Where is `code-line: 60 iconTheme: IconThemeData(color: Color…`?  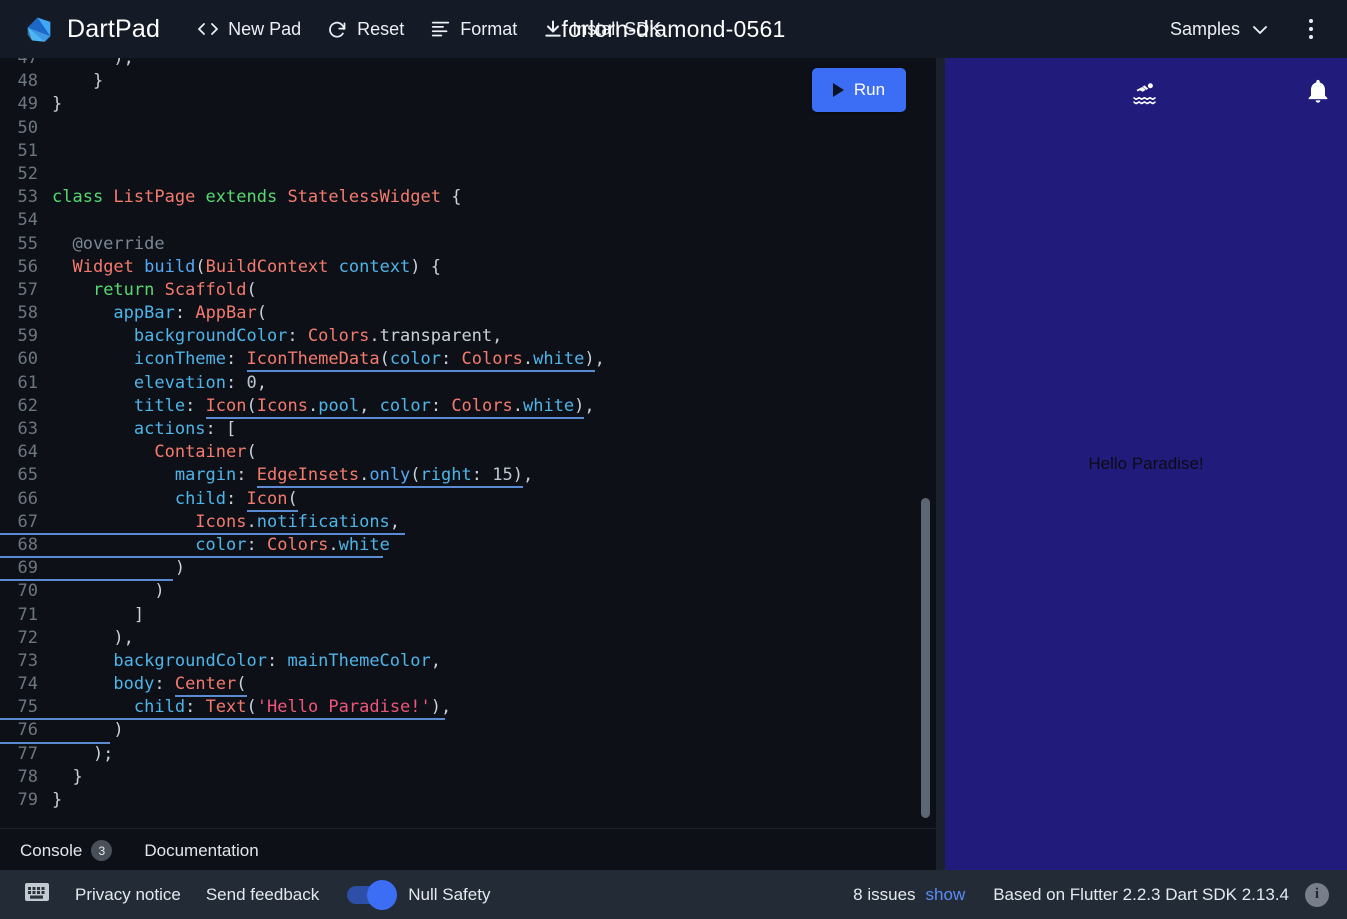 code-line: 60 iconTheme: IconThemeData(color: Color… is located at coordinates (468, 360).